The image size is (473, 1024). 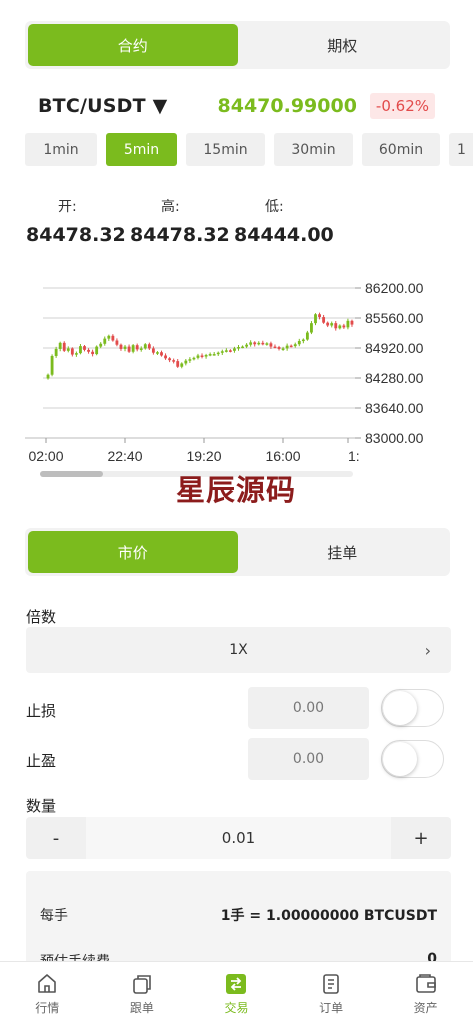 I want to click on price-change-badge: -0.62%, so click(x=402, y=106).